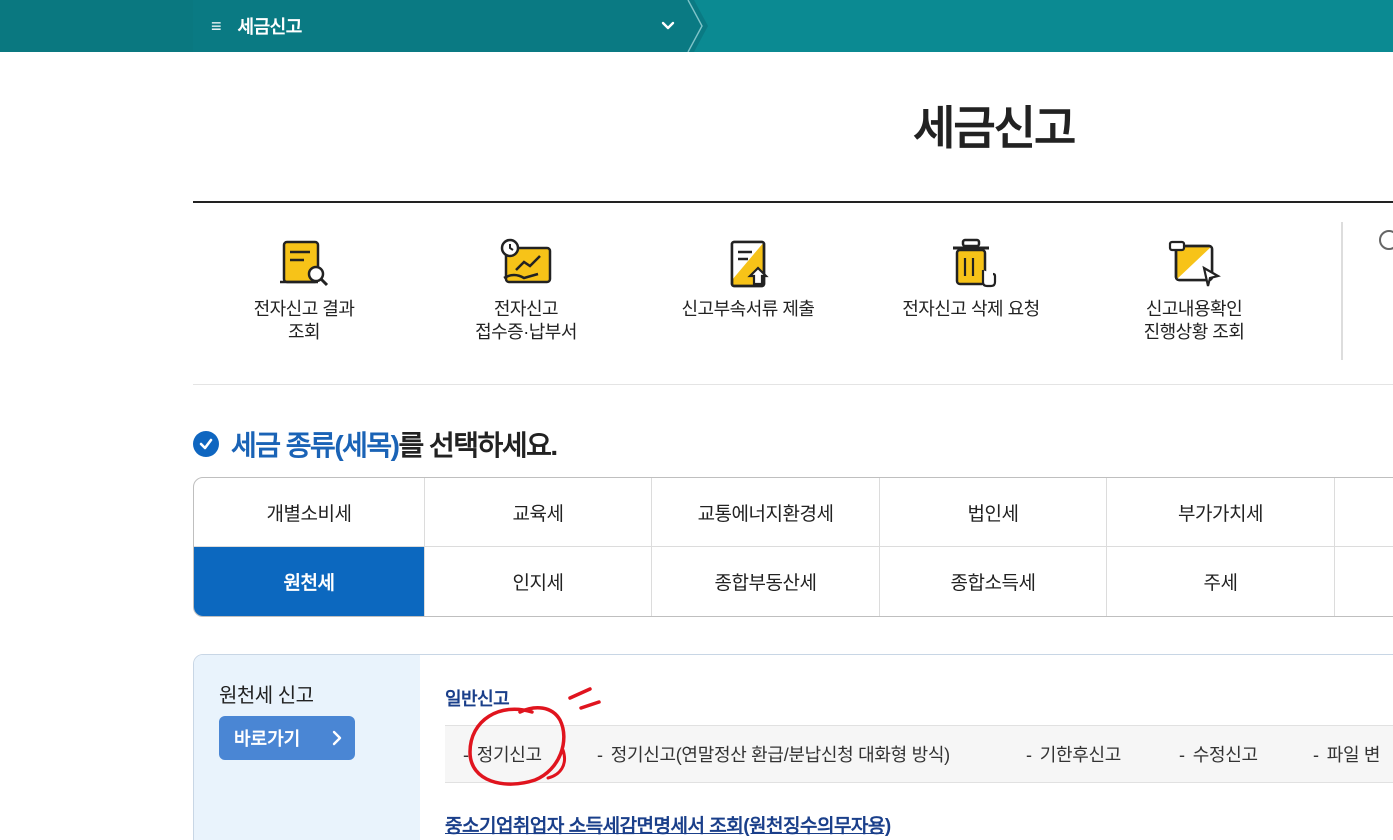 Image resolution: width=1393 pixels, height=840 pixels. Describe the element at coordinates (1194, 263) in the screenshot. I see `status-check-icon` at that location.